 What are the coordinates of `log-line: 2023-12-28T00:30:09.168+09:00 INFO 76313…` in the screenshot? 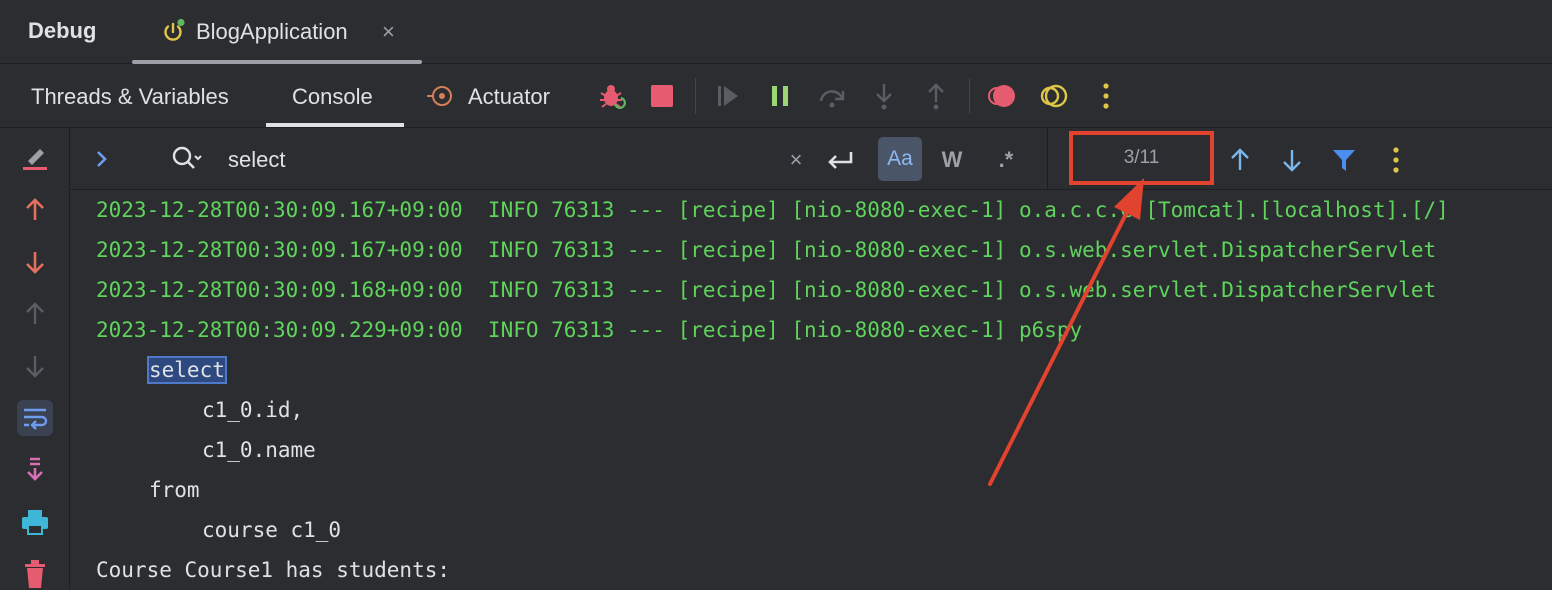 It's located at (766, 290).